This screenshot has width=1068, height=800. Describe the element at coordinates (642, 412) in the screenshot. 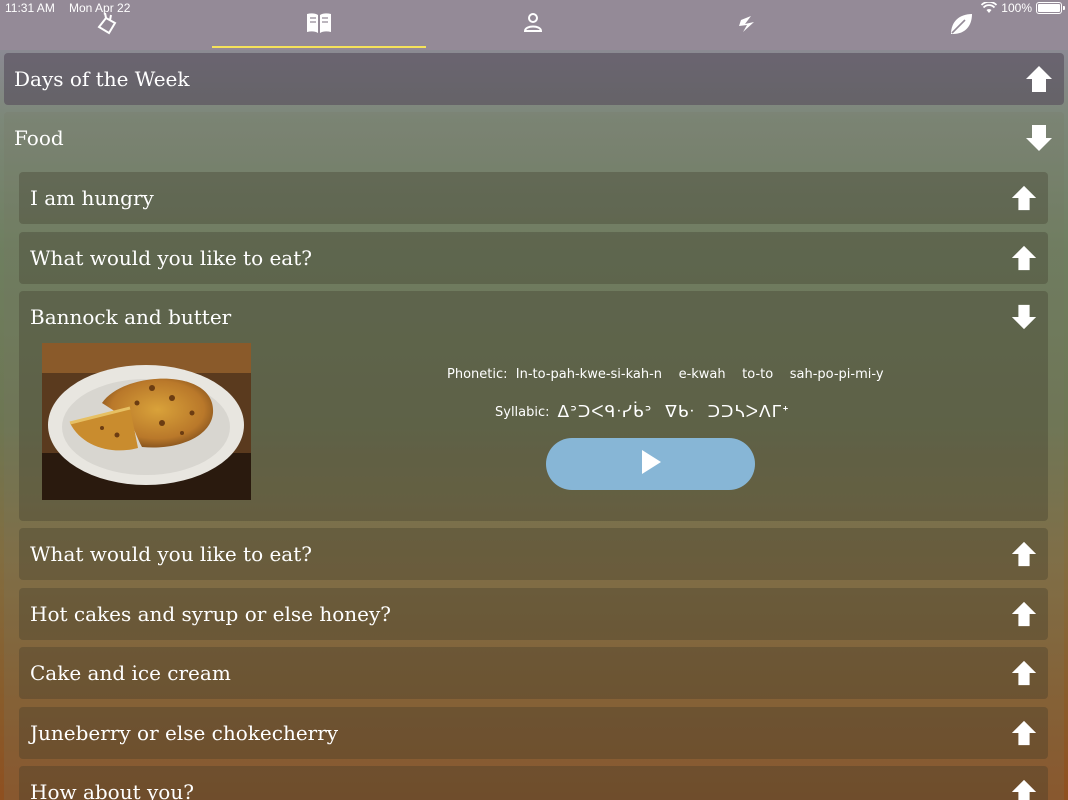

I see `syllabic-text: Syllabic: ᐃᐣᑐᐸᑫᐧᓯᑳᐣ ᐁᑲᐧ ᑐᑐᓴᐳᐱᒥᕀ` at that location.